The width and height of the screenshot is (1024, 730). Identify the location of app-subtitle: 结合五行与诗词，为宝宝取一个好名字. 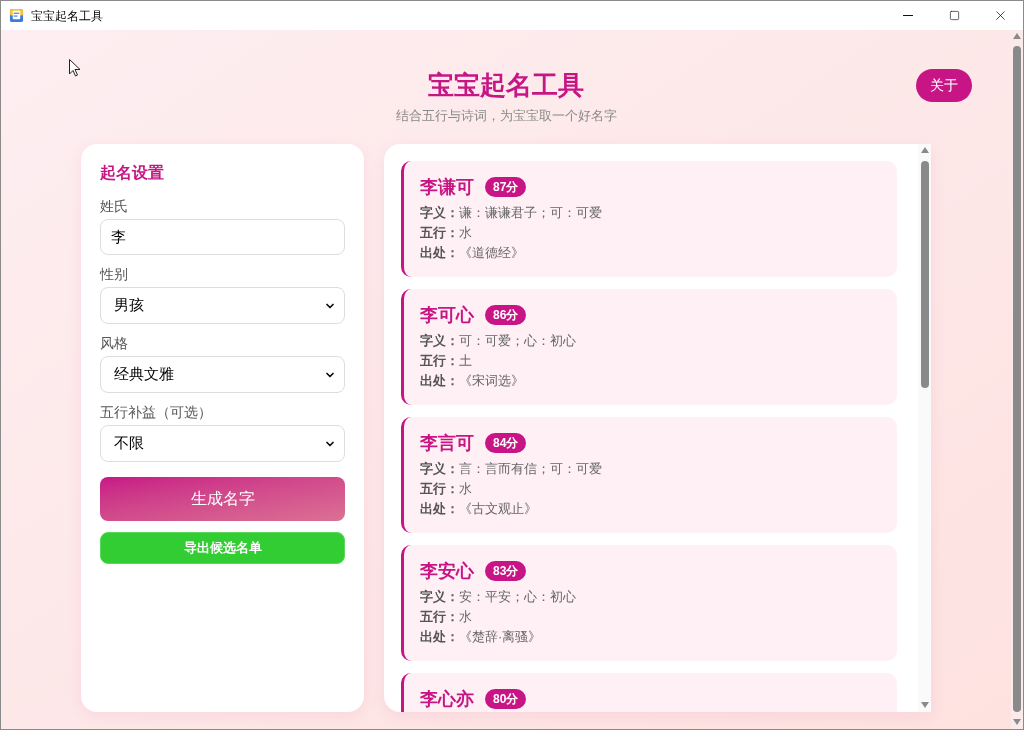
(506, 116).